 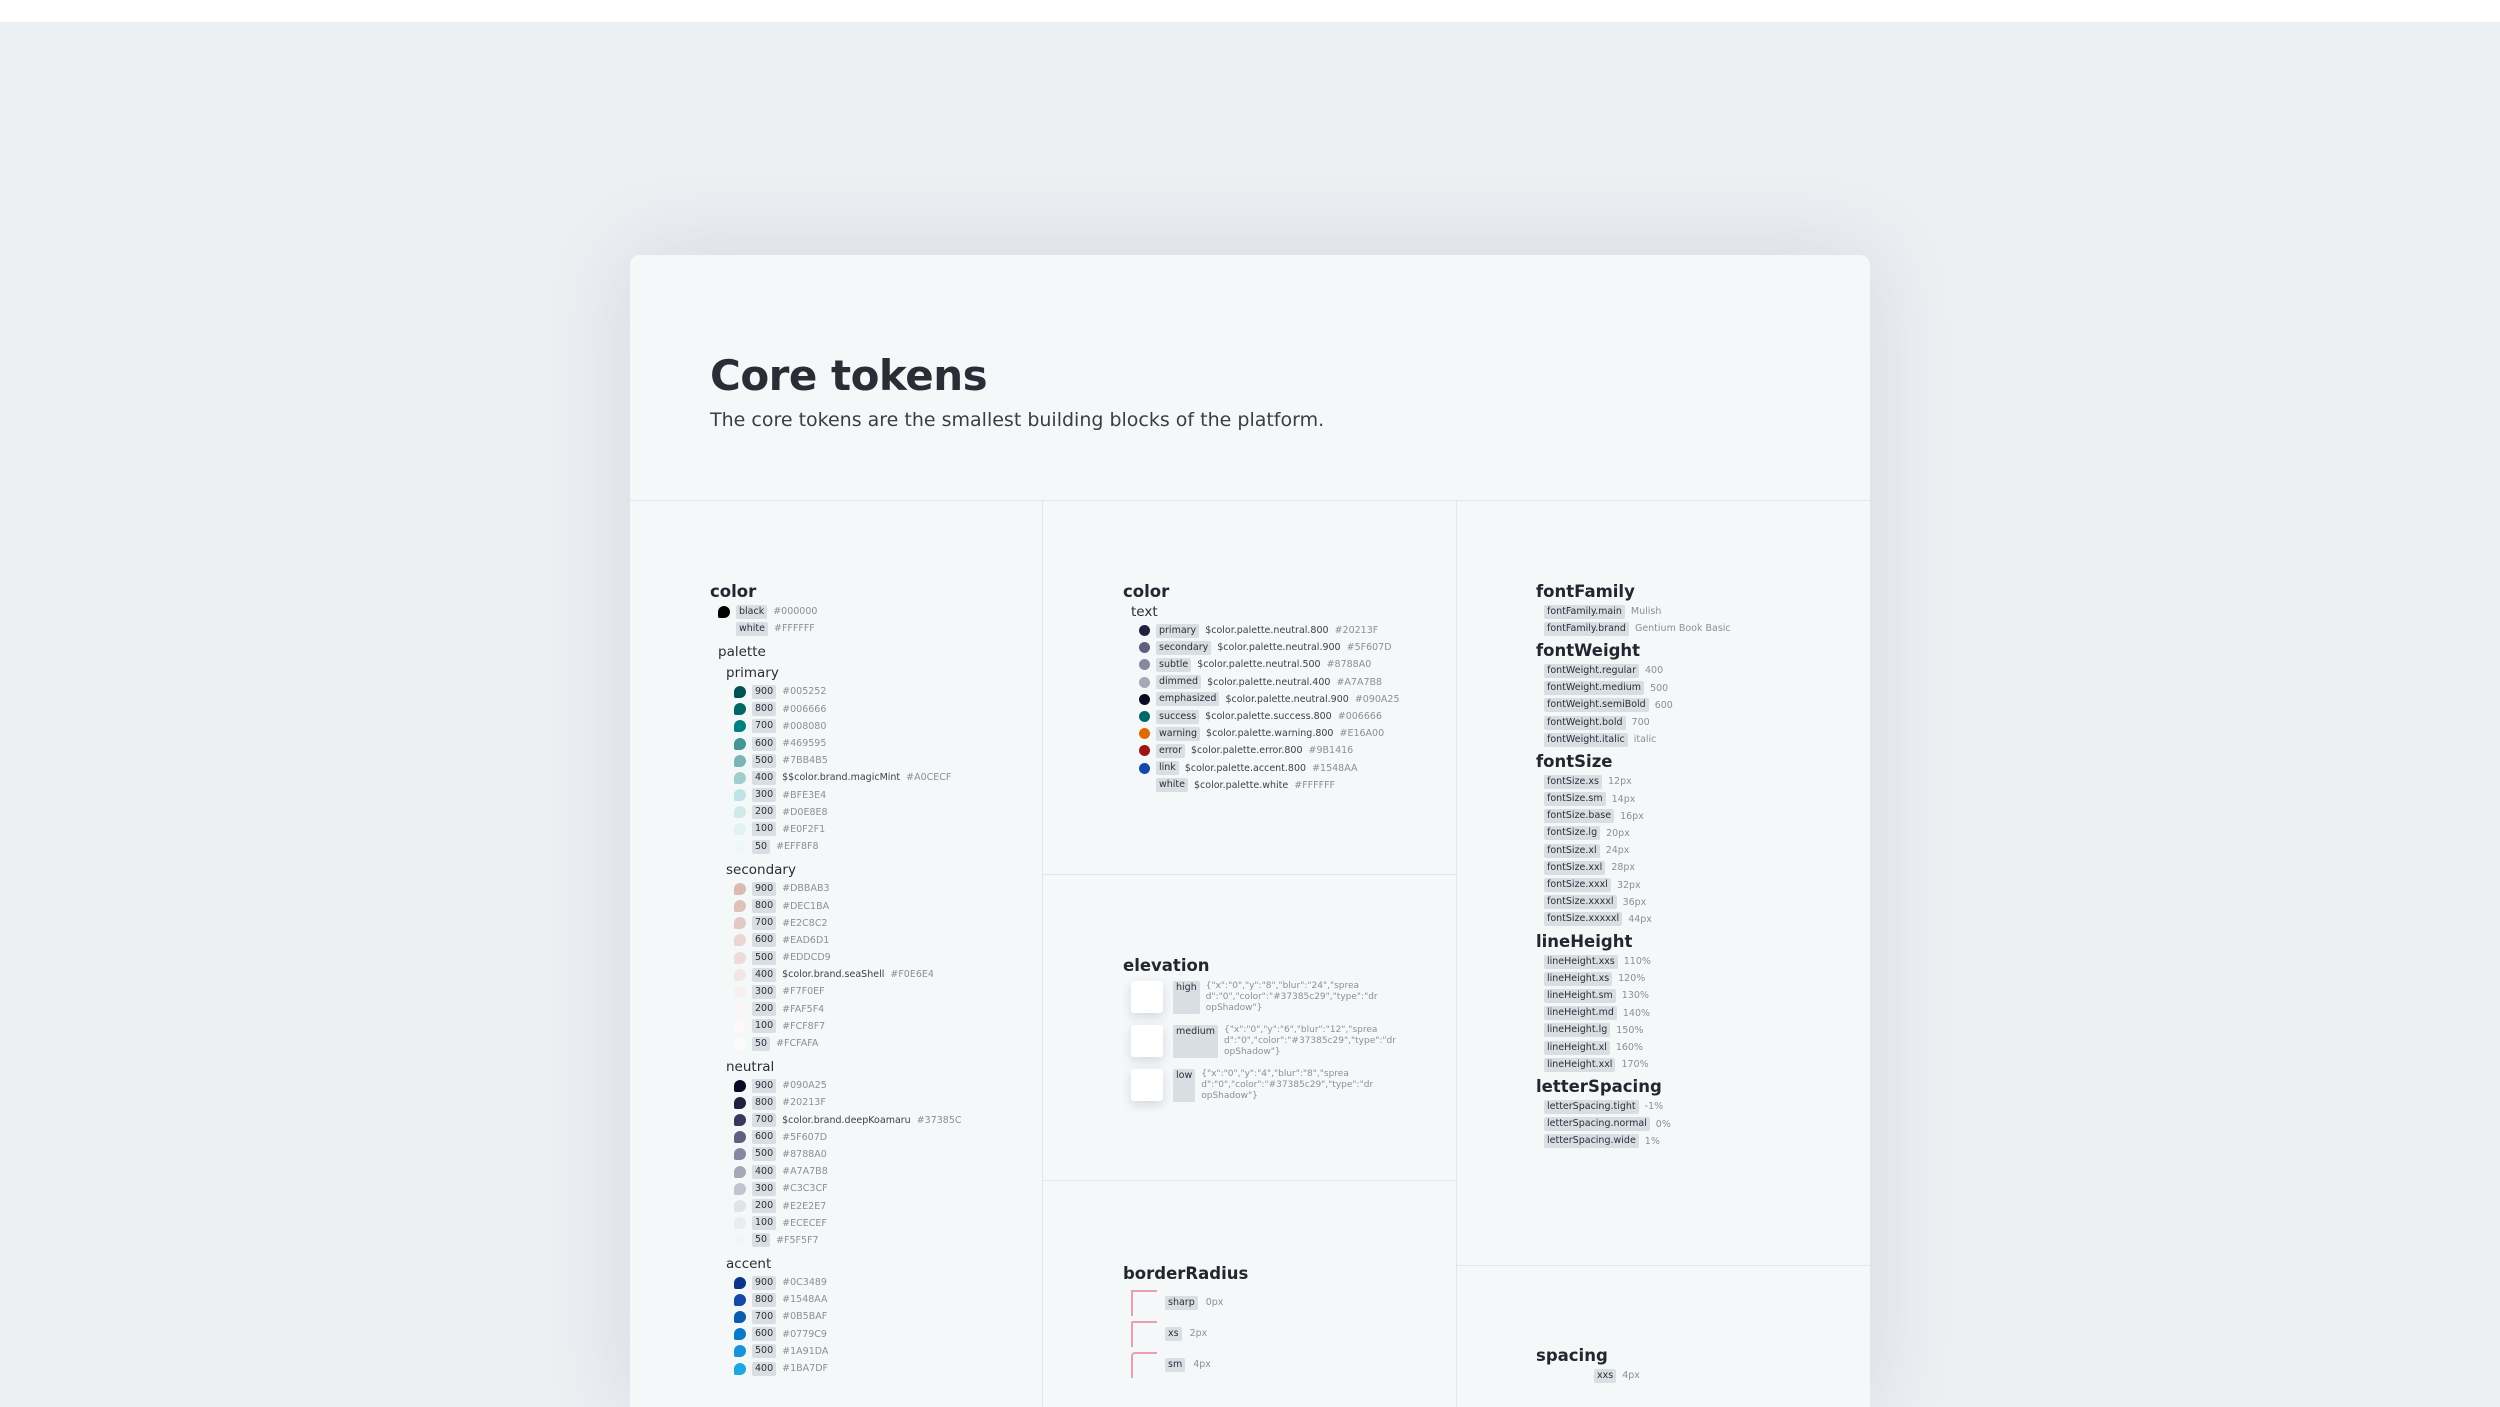 I want to click on base-colors: black #000000 white #FFFFFF, so click(x=870, y=620).